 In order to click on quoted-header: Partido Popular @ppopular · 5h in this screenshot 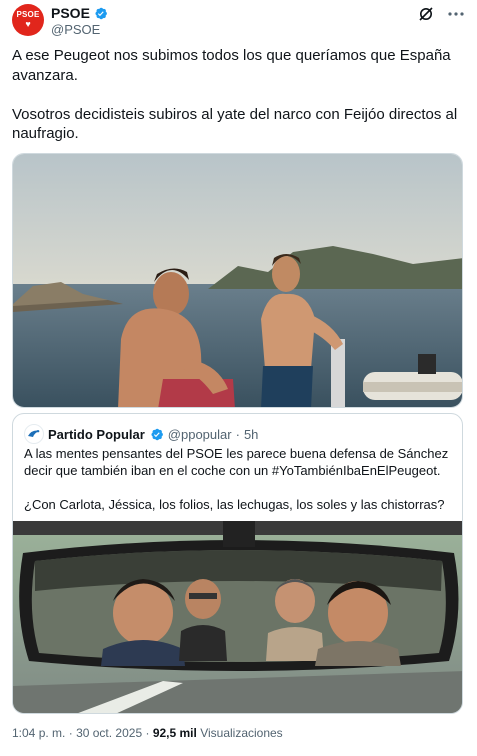, I will do `click(141, 434)`.